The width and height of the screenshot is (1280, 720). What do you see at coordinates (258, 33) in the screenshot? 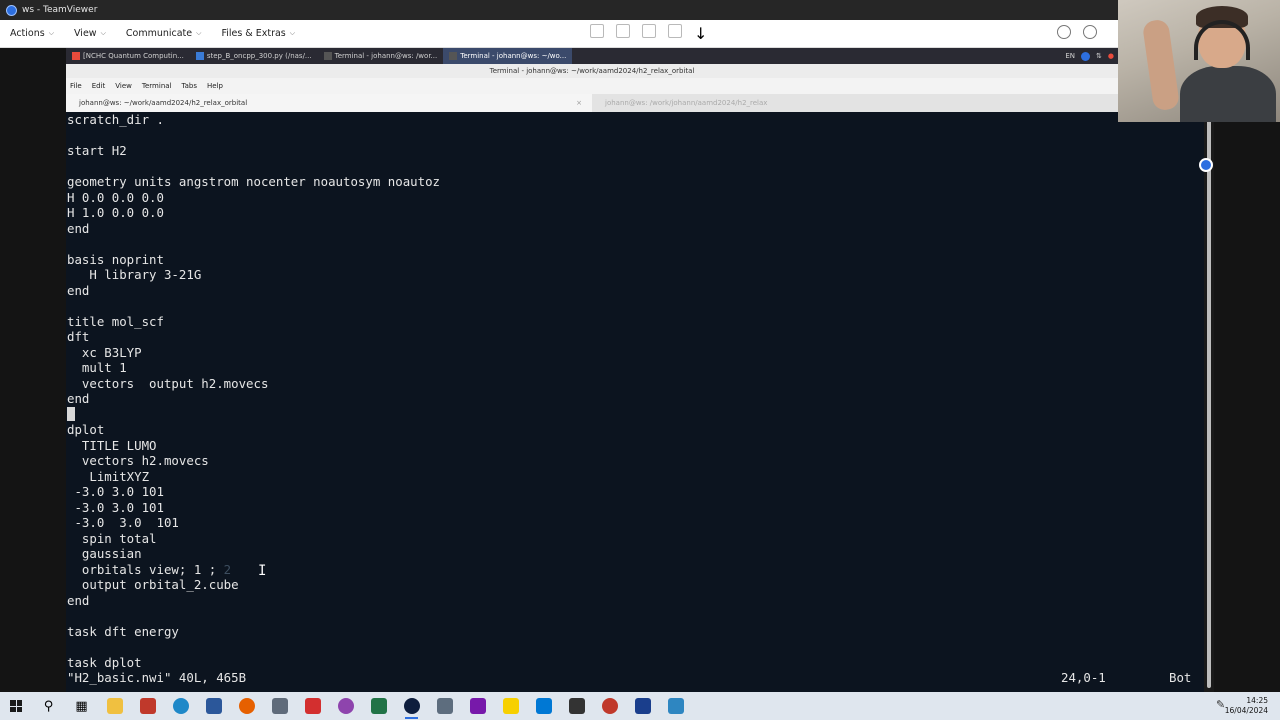
I see `menu-files-extras: Files & Extras ⌵` at bounding box center [258, 33].